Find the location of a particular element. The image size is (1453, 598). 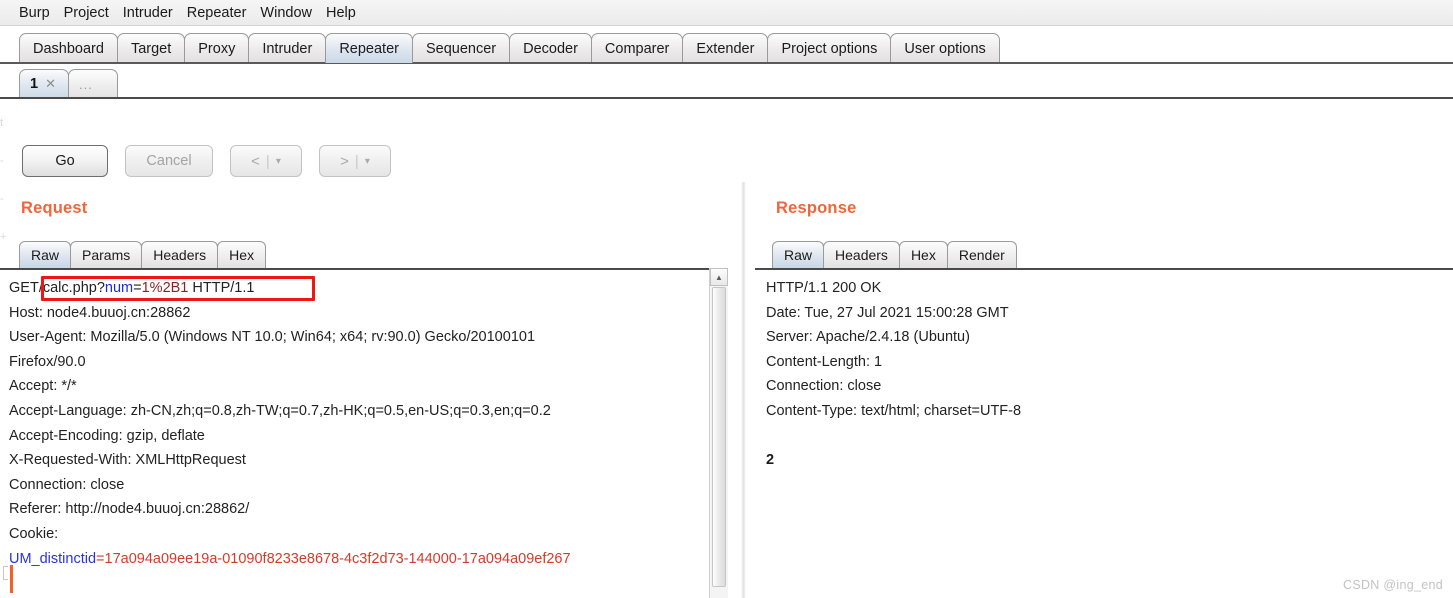

watermark: CSDN @ing_end is located at coordinates (1393, 585).